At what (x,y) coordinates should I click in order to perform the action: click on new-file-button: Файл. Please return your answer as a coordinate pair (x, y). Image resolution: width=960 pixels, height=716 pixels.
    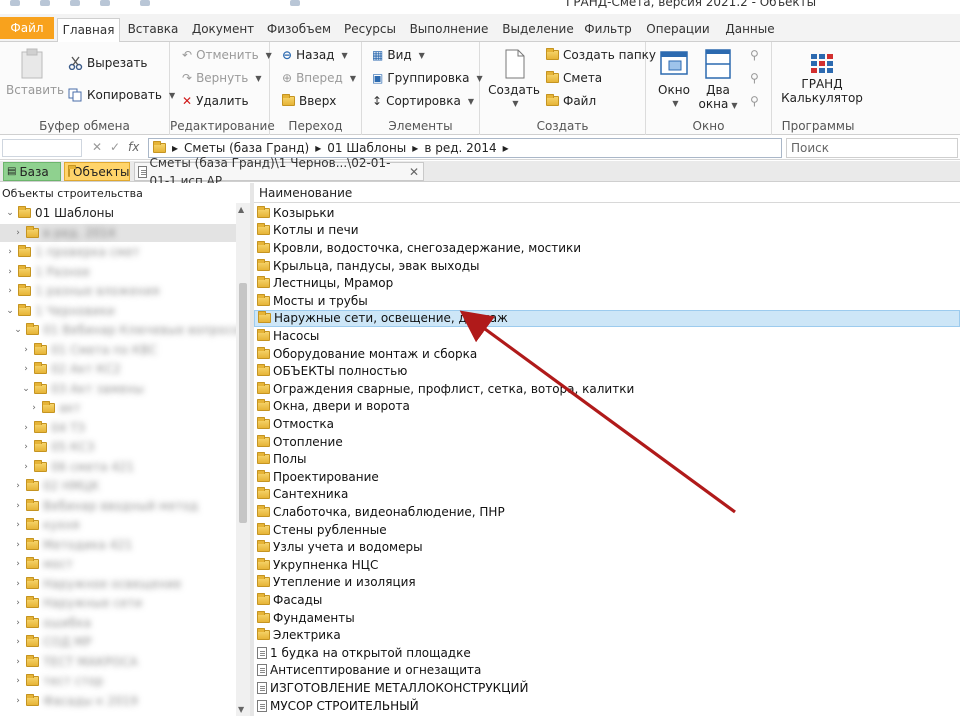
    Looking at the image, I should click on (571, 101).